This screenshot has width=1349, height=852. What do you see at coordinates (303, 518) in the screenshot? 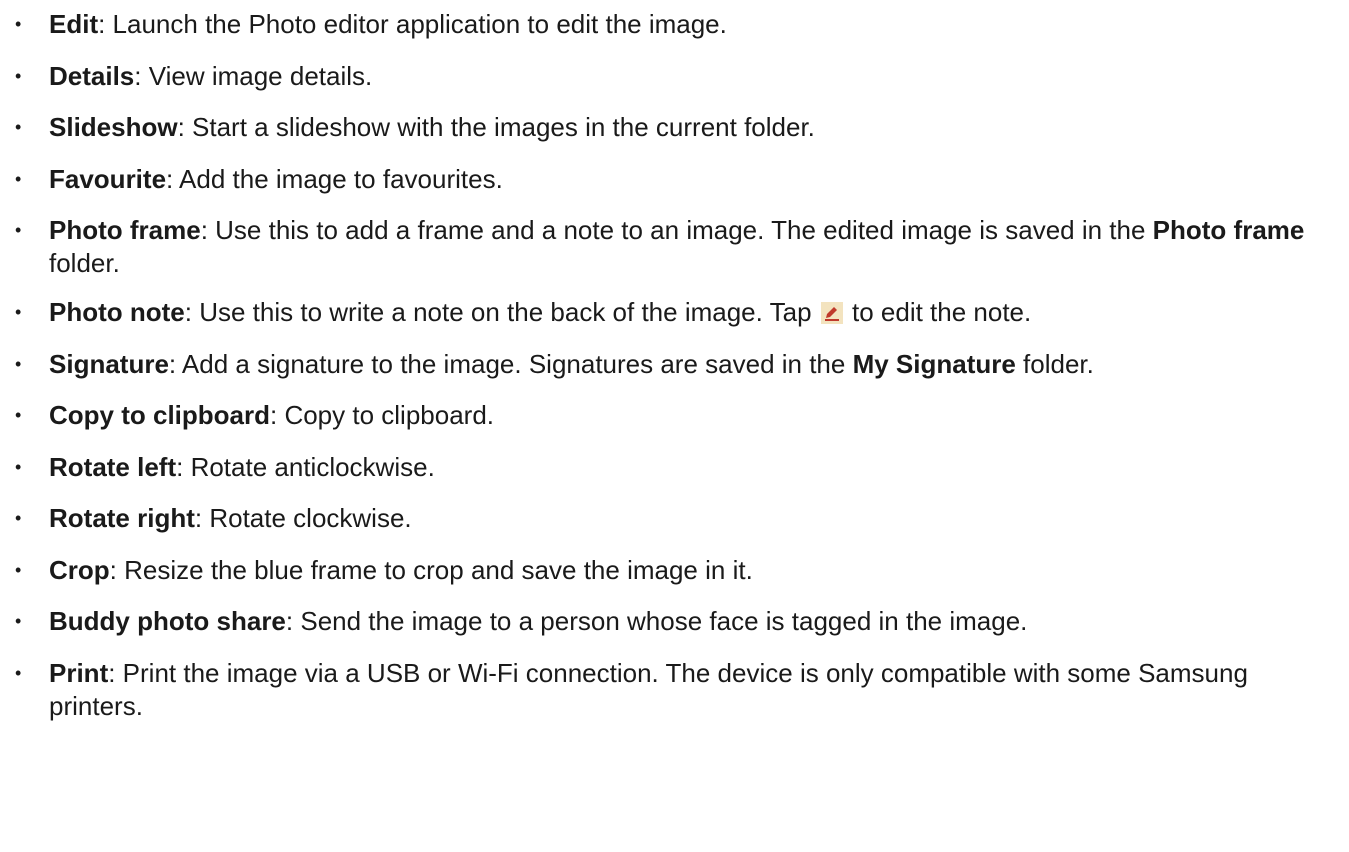
I see `desc-rotate-right: : Rotate clockwise.` at bounding box center [303, 518].